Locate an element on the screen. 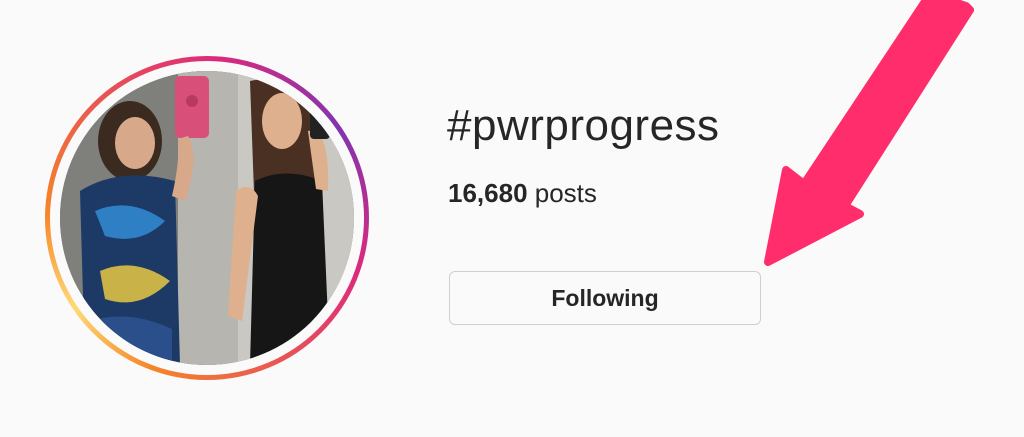 This screenshot has height=437, width=1024. following-button: Following is located at coordinates (605, 298).